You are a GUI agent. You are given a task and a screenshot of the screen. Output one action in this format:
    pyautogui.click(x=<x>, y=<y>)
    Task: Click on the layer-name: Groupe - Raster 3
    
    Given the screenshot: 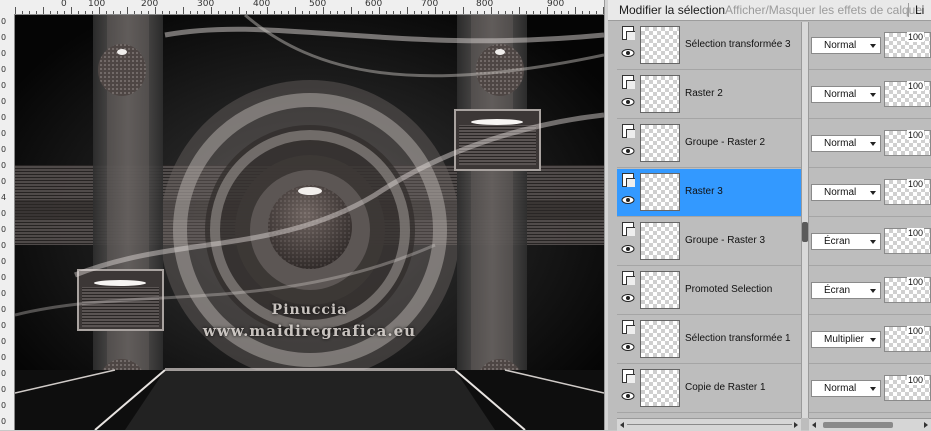 What is the action you would take?
    pyautogui.click(x=725, y=240)
    